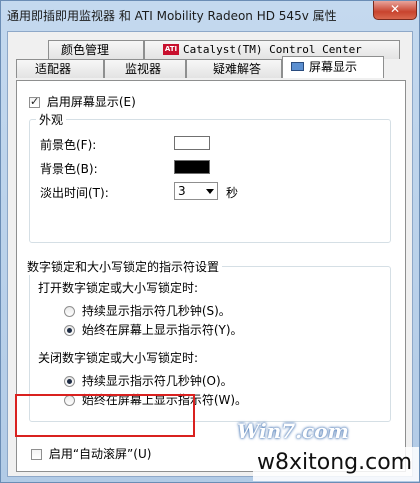 This screenshot has height=483, width=420. I want to click on enable-osd-label: 启用屏幕显示(E), so click(91, 102).